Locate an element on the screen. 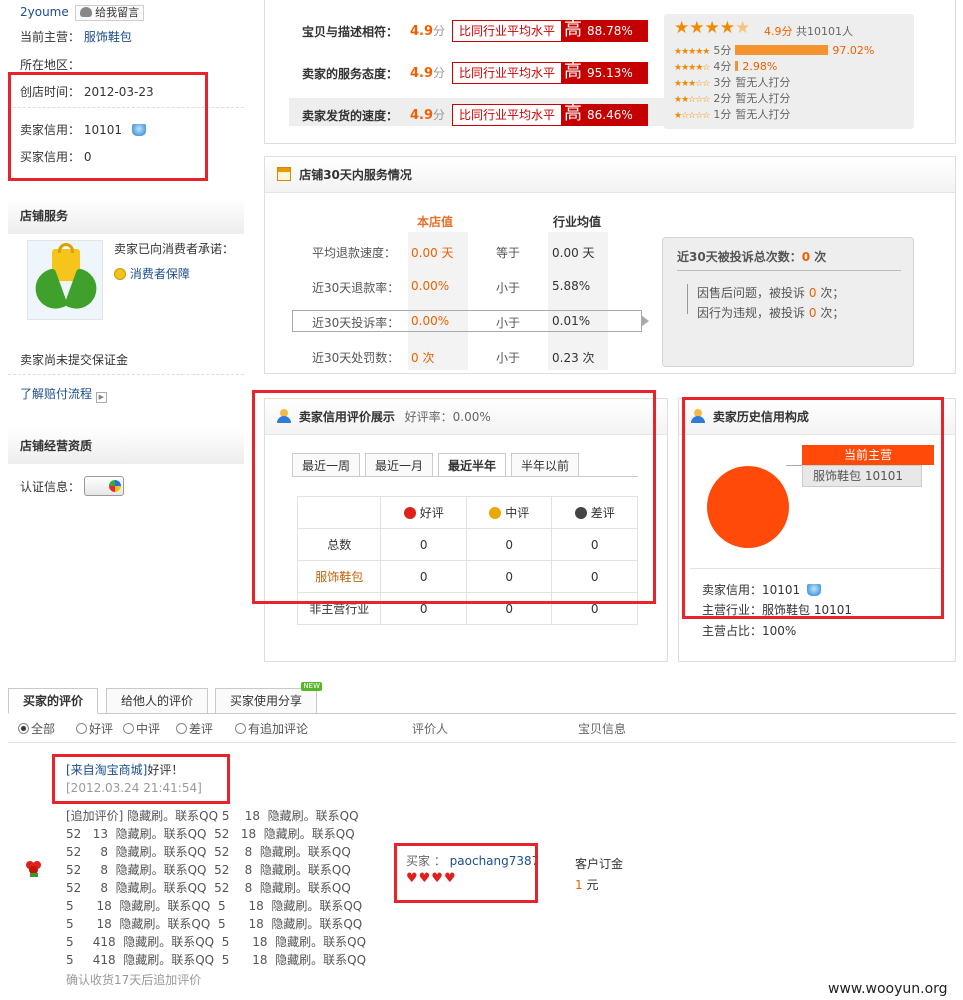 The image size is (963, 1000). review-line: 5 418 隐藏刷。联系QQ 5 18 隐藏刷。联系QQ is located at coordinates (216, 942).